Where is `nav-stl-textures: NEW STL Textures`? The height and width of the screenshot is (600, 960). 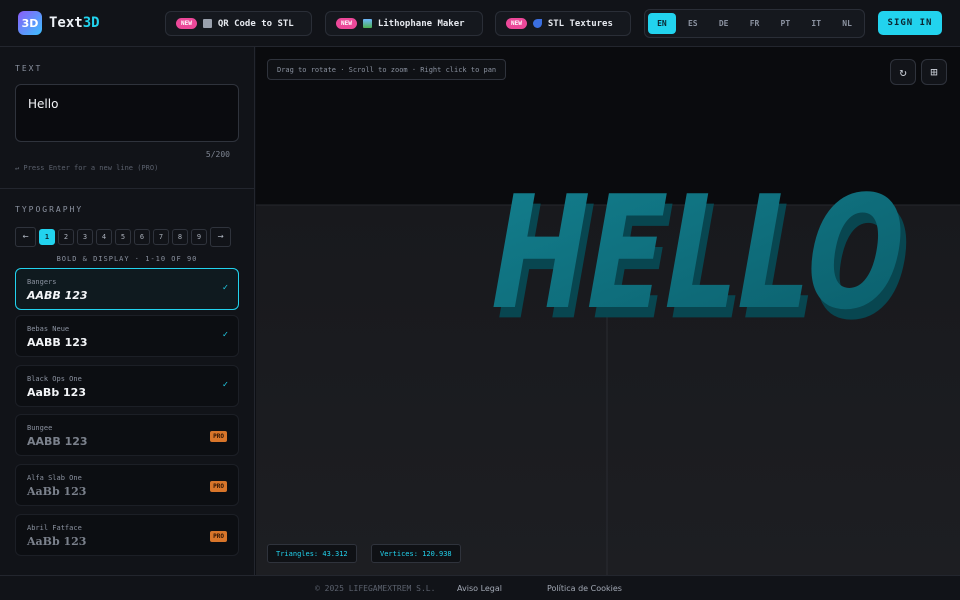 nav-stl-textures: NEW STL Textures is located at coordinates (563, 23).